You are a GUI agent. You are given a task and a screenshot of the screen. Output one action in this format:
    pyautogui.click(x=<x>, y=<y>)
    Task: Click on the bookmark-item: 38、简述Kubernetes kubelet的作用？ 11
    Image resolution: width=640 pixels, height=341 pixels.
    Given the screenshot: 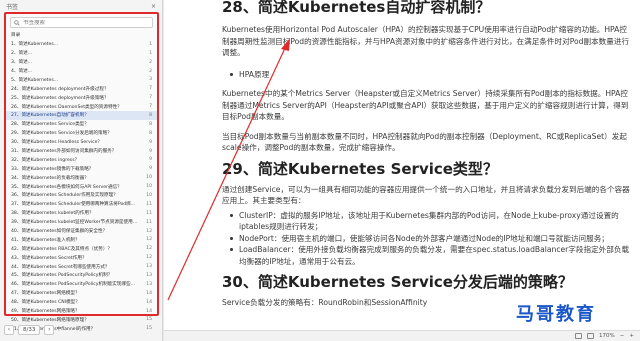 What is the action you would take?
    pyautogui.click(x=81, y=213)
    